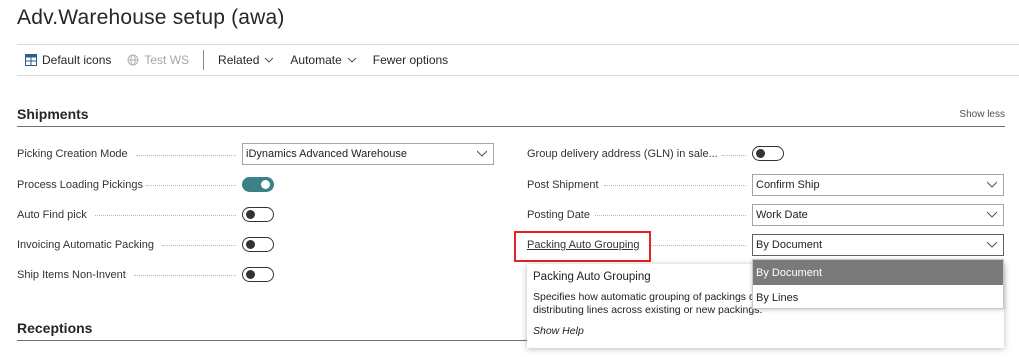 The image size is (1019, 357). What do you see at coordinates (258, 244) in the screenshot?
I see `invoicing-automatic-packing-toggle` at bounding box center [258, 244].